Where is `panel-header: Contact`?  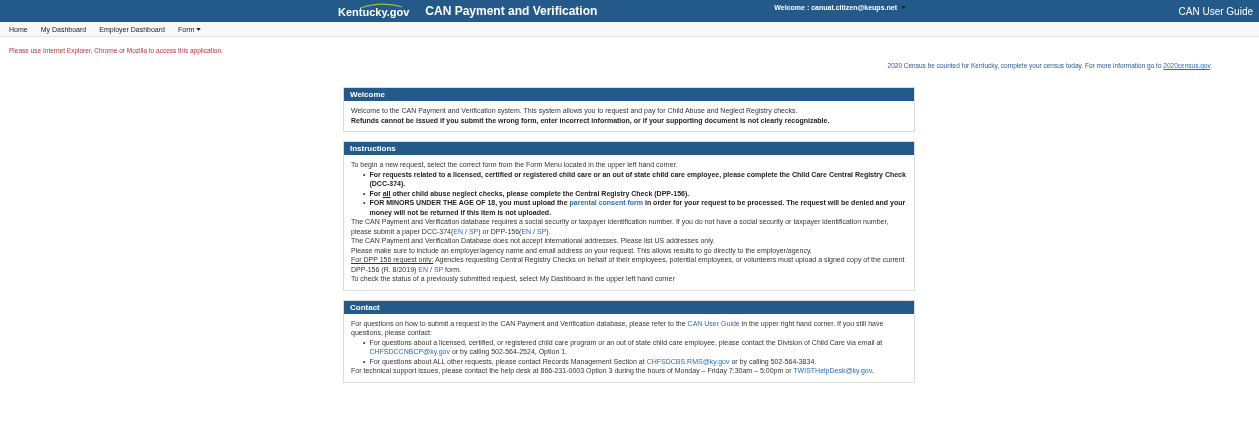
panel-header: Contact is located at coordinates (629, 307).